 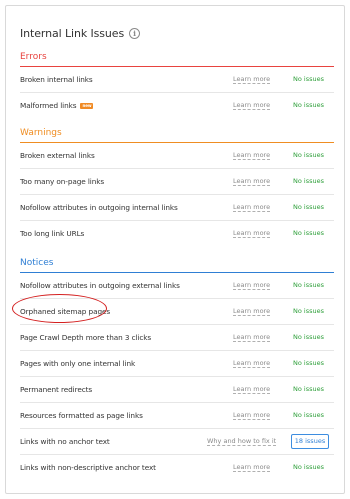 I want to click on section-title: Warnings, so click(x=41, y=133).